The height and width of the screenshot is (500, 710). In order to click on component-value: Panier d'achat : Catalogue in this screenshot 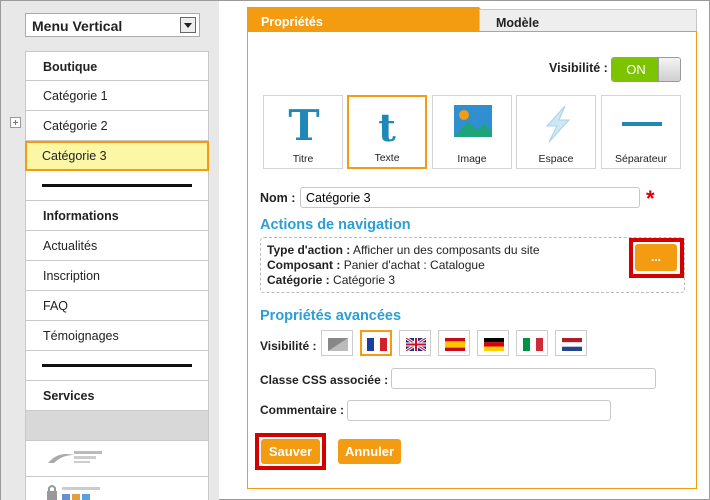, I will do `click(414, 265)`.